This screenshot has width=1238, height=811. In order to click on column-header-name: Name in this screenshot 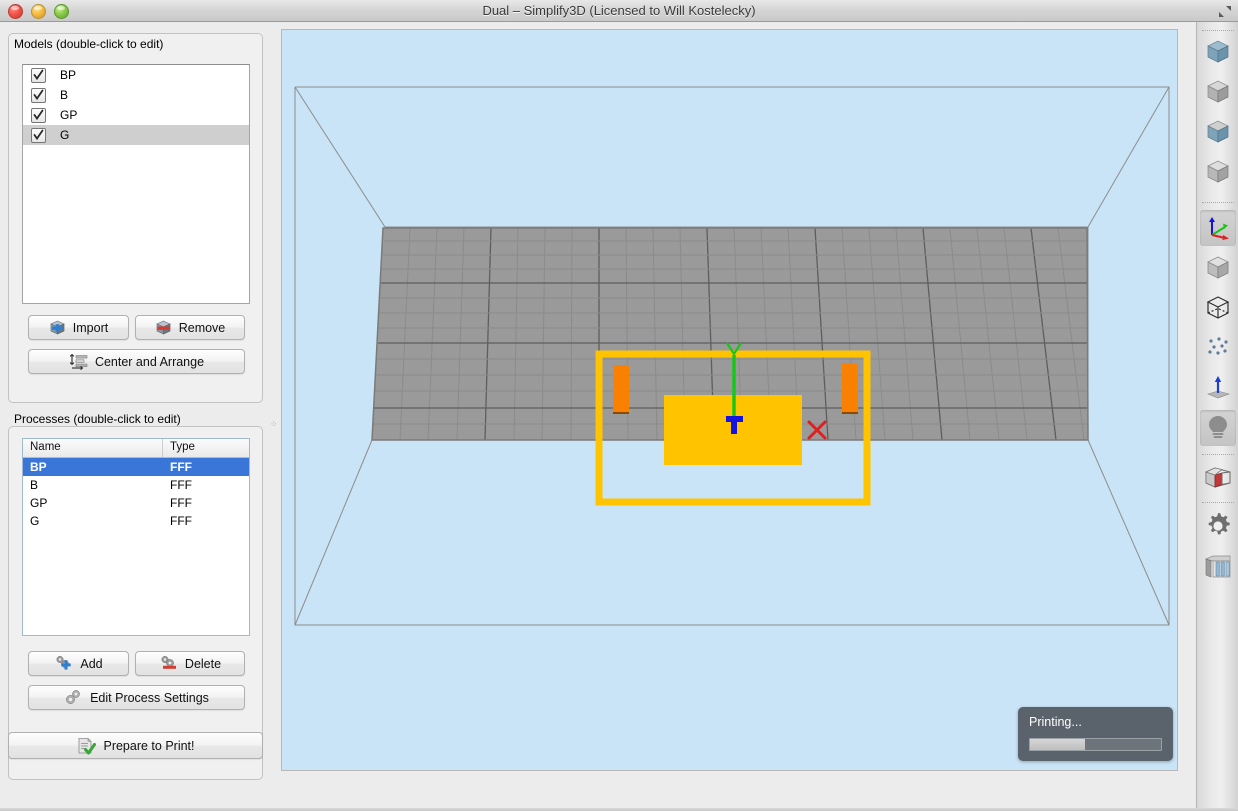, I will do `click(93, 448)`.